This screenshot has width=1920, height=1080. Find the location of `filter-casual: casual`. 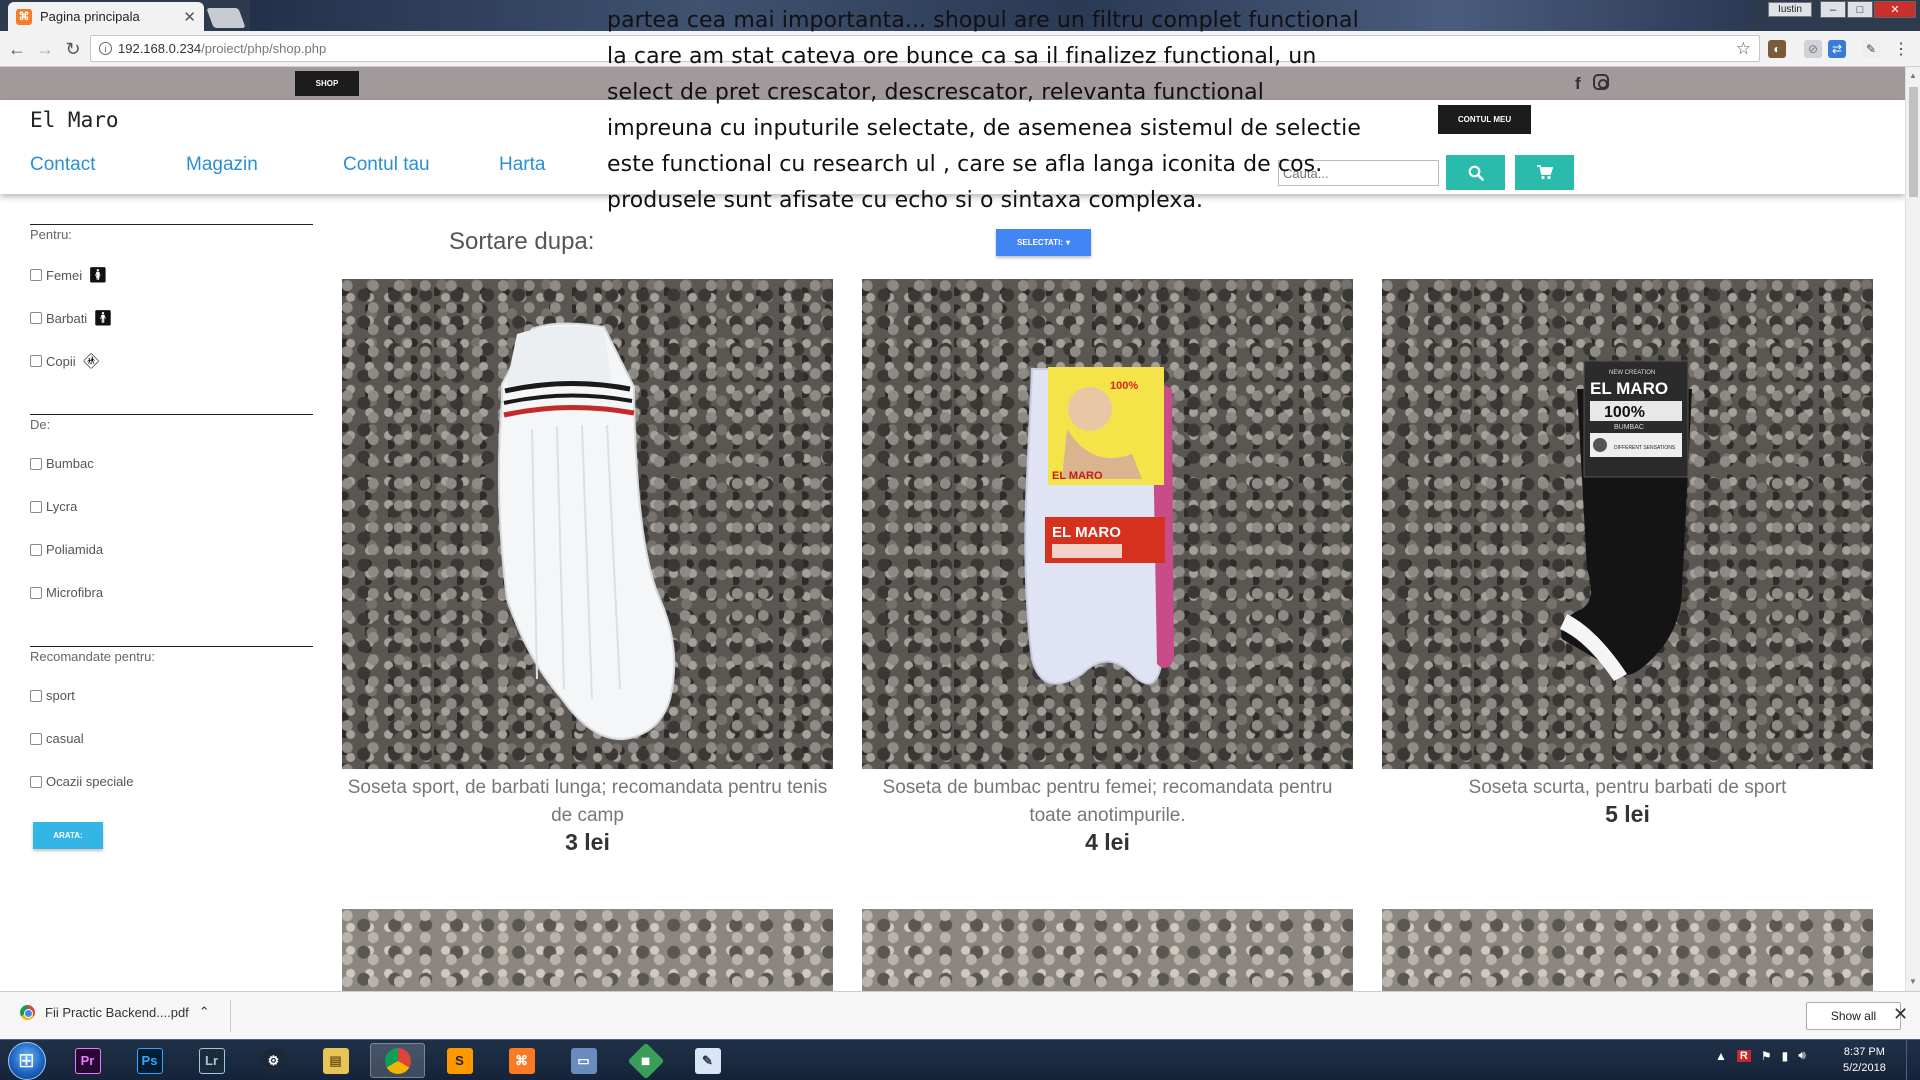

filter-casual: casual is located at coordinates (57, 738).